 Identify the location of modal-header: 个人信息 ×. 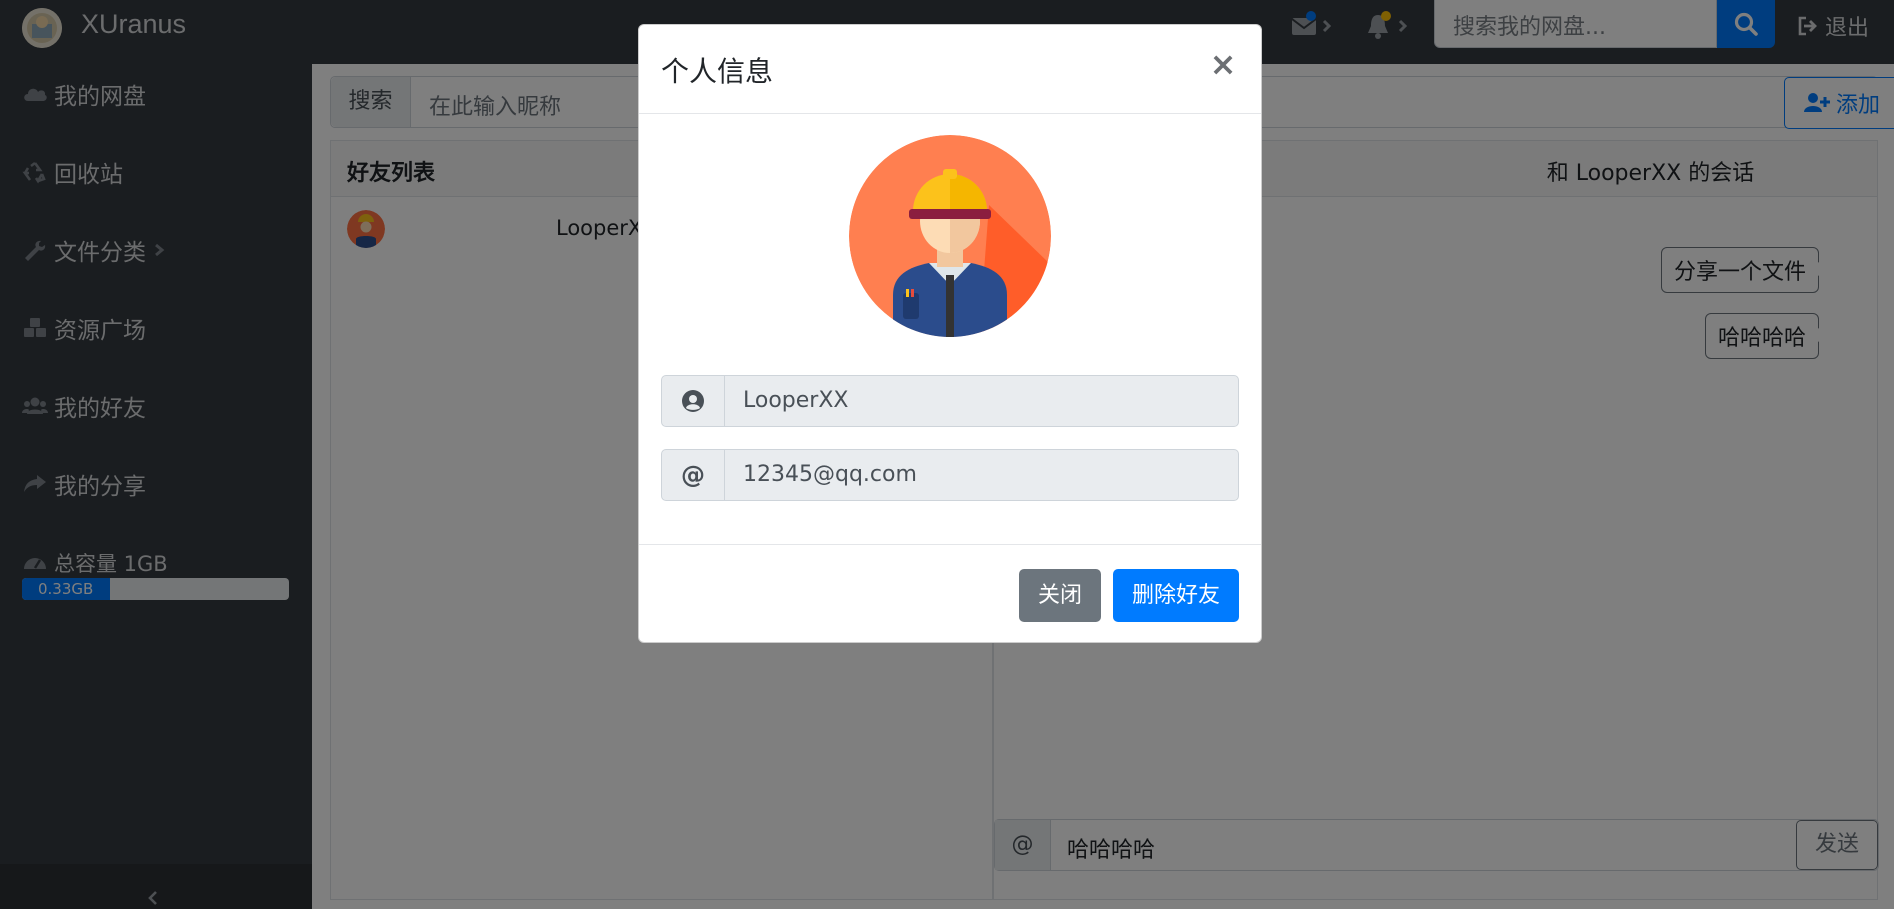
(950, 69).